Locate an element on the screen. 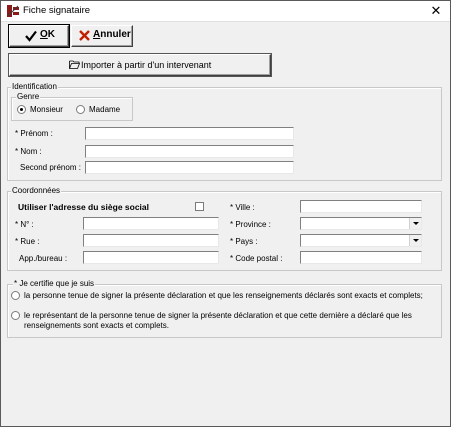  prenom-label: * Prénom : is located at coordinates (34, 133).